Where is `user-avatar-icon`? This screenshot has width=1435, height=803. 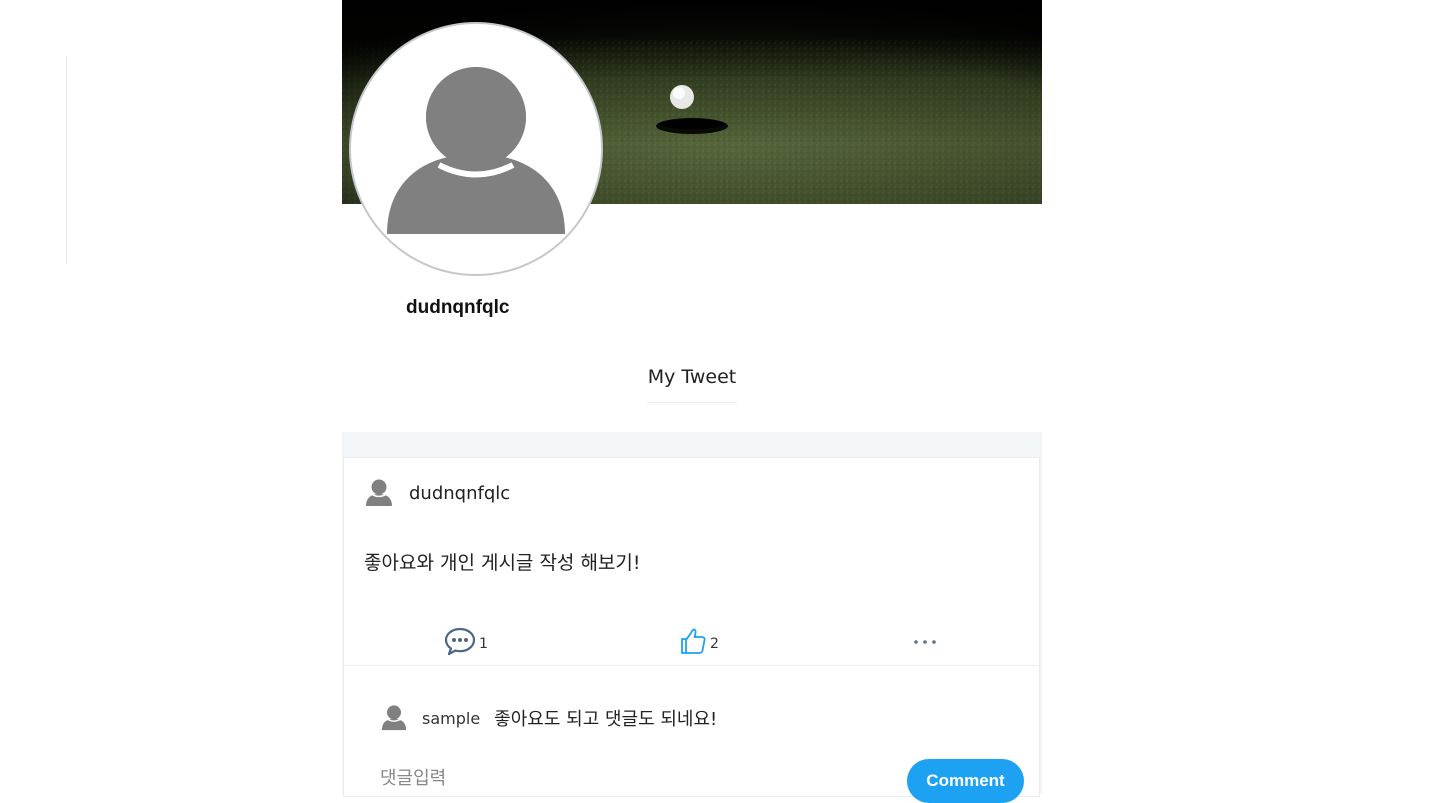
user-avatar-icon is located at coordinates (379, 493).